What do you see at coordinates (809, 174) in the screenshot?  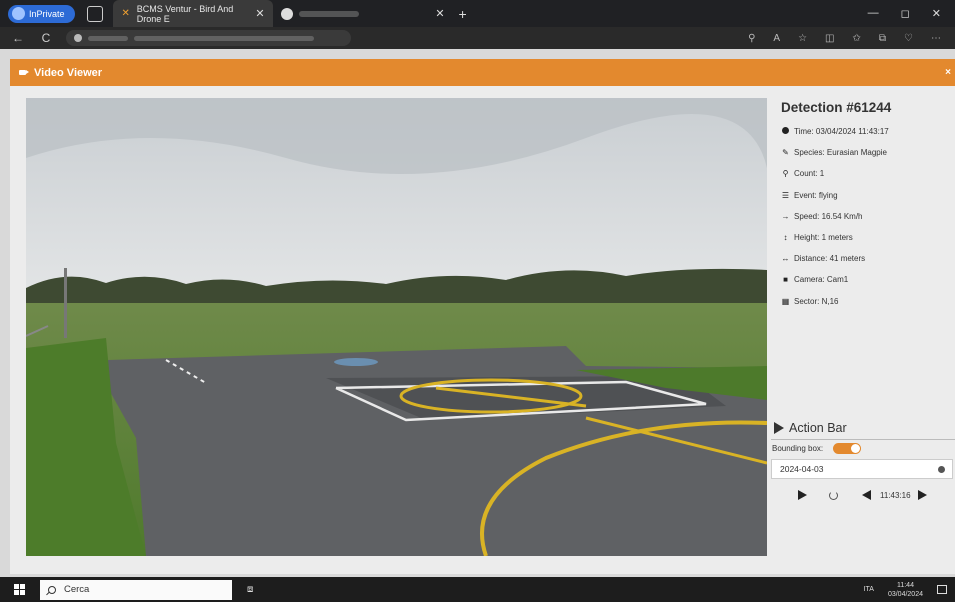 I see `field-text: Count: 1` at bounding box center [809, 174].